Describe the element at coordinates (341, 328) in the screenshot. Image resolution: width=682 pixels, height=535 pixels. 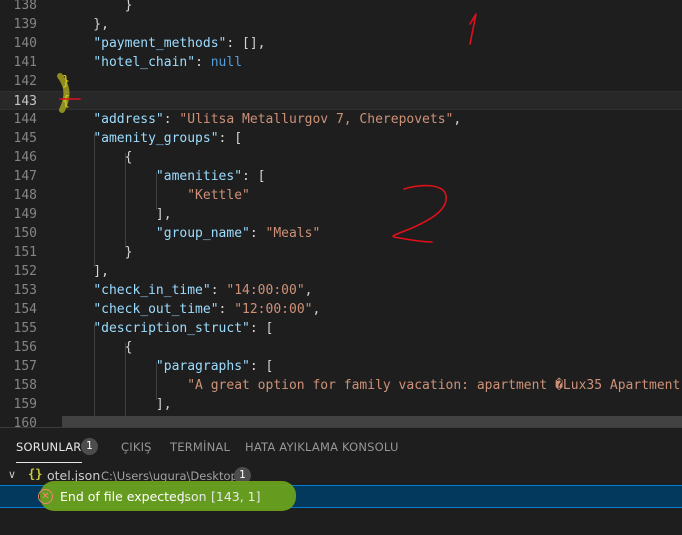
I see `code-line: 155 "description_struct": [` at that location.